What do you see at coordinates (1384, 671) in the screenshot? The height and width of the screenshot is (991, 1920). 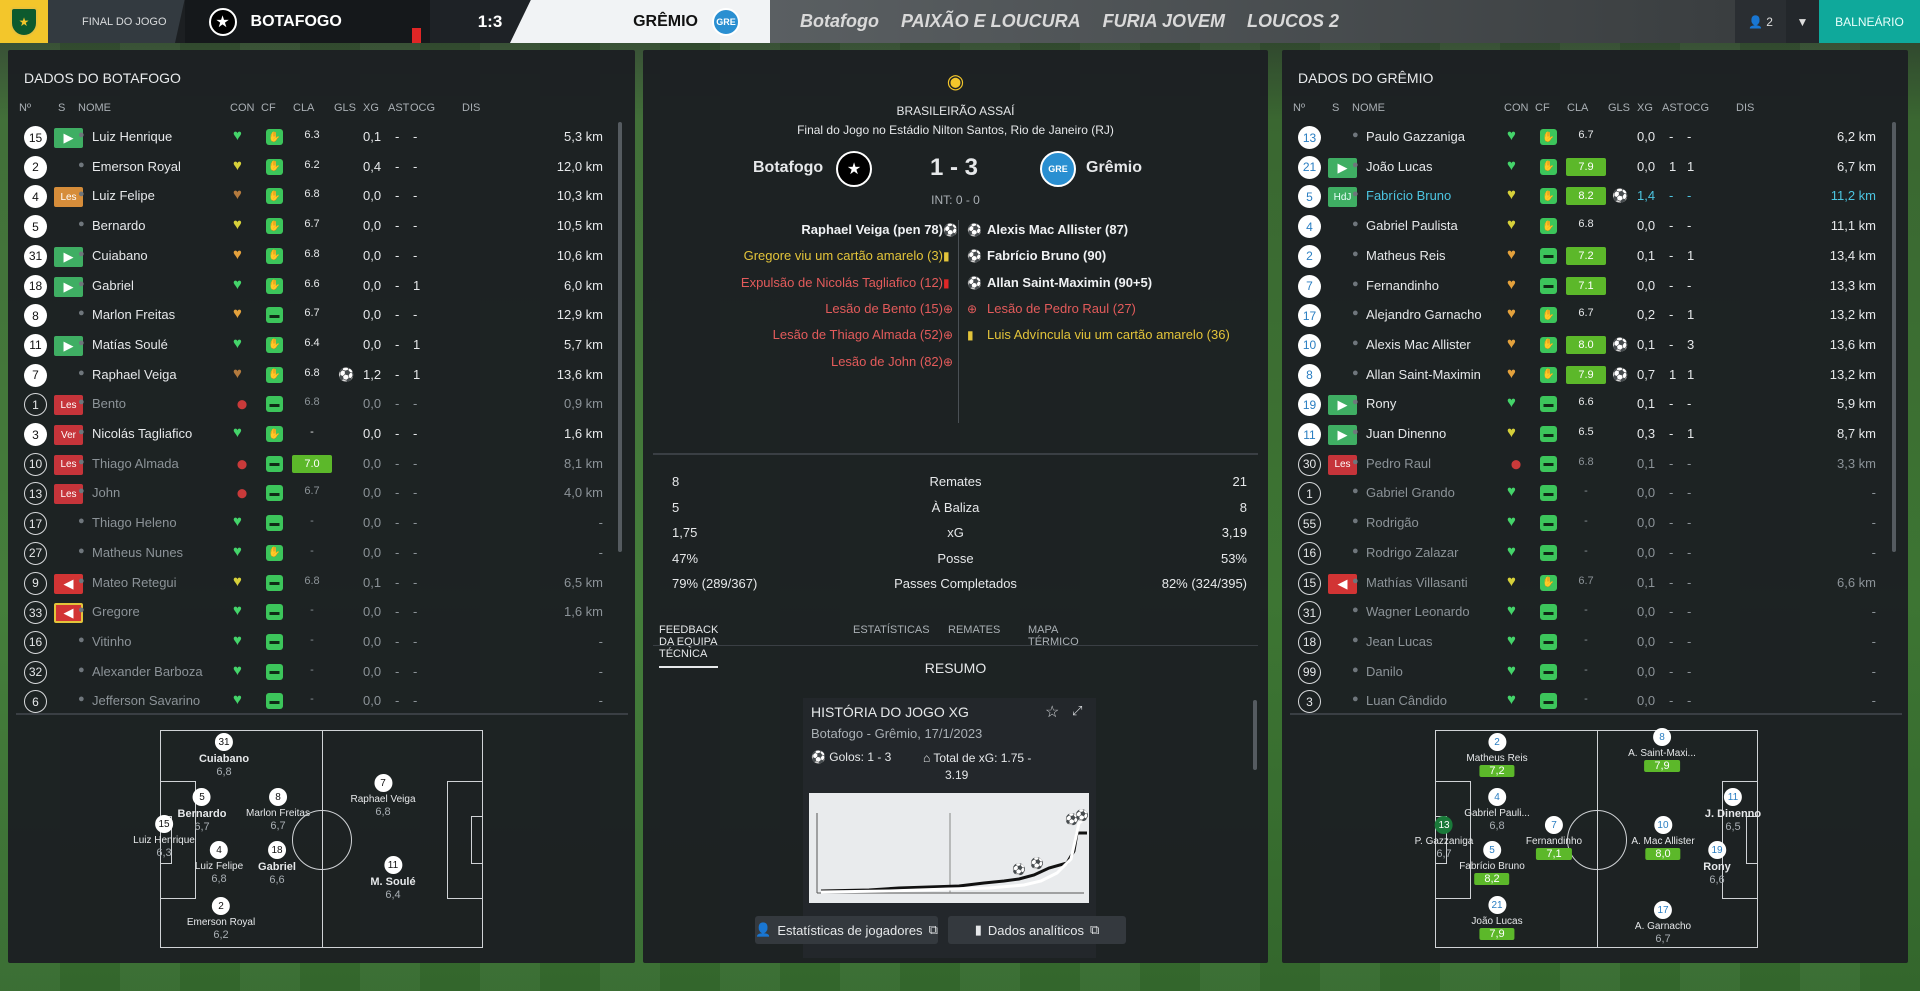 I see `player-name: Danilo` at bounding box center [1384, 671].